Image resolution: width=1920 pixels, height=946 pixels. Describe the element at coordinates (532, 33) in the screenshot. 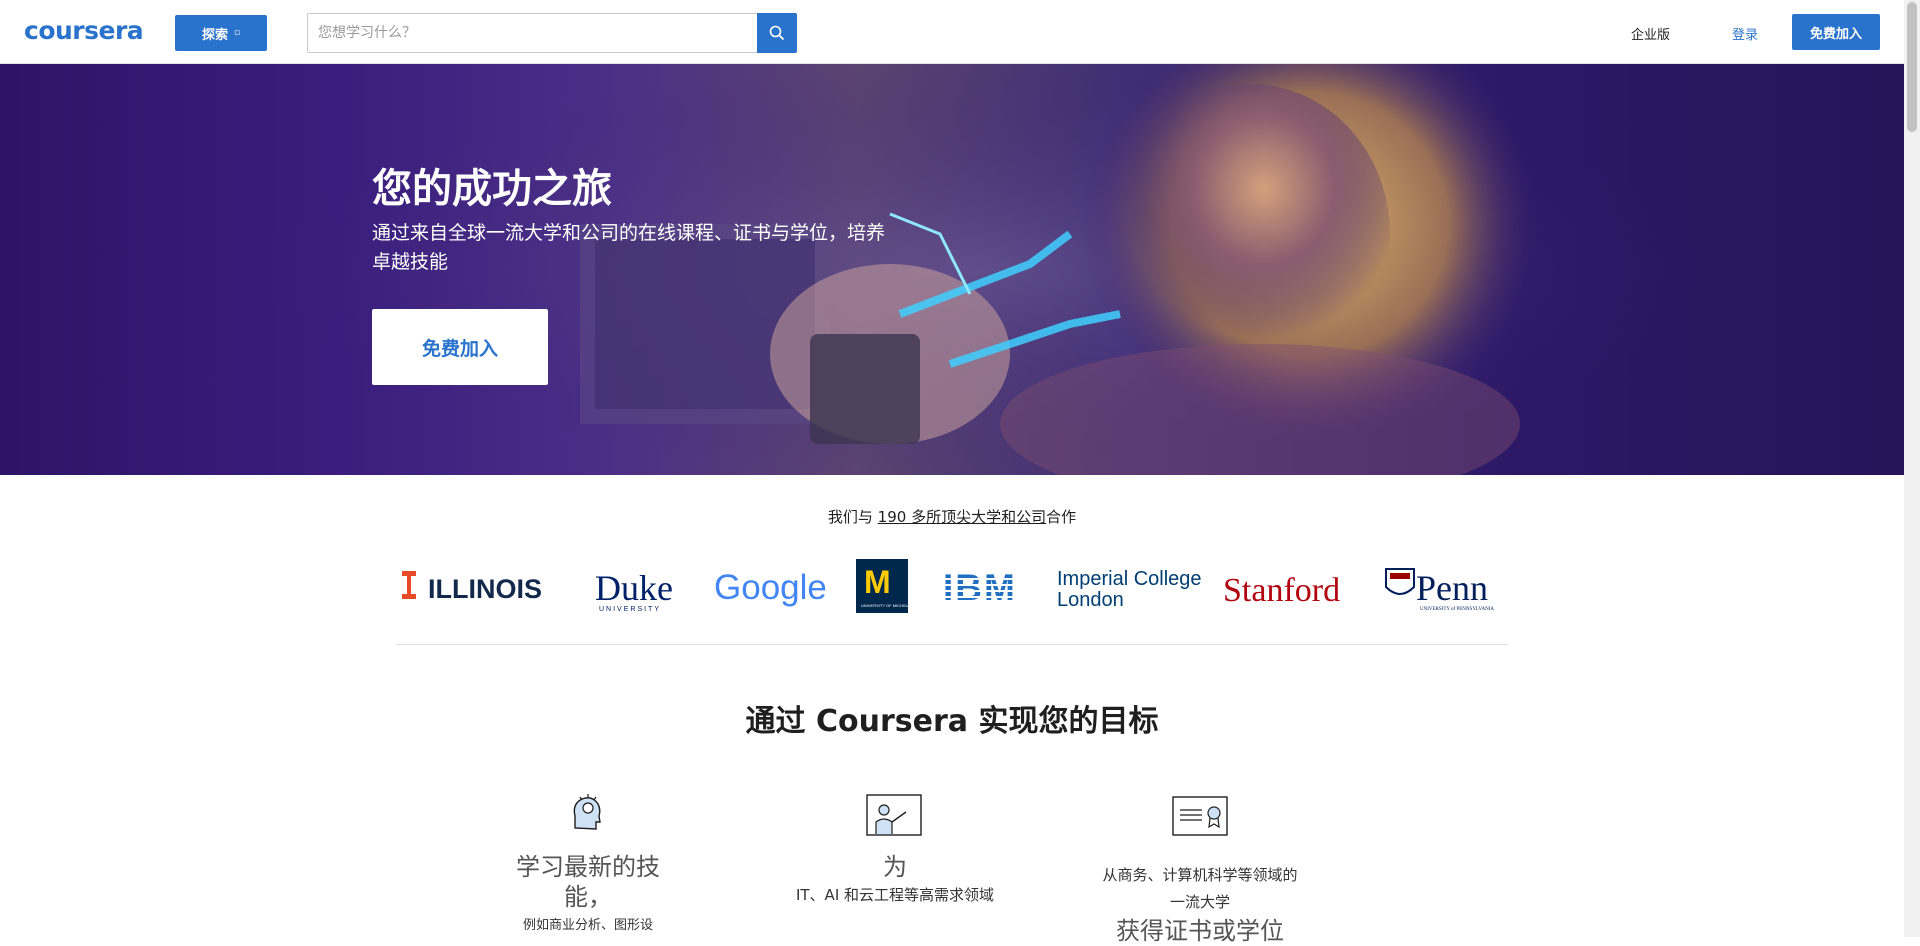

I see `search-input` at that location.